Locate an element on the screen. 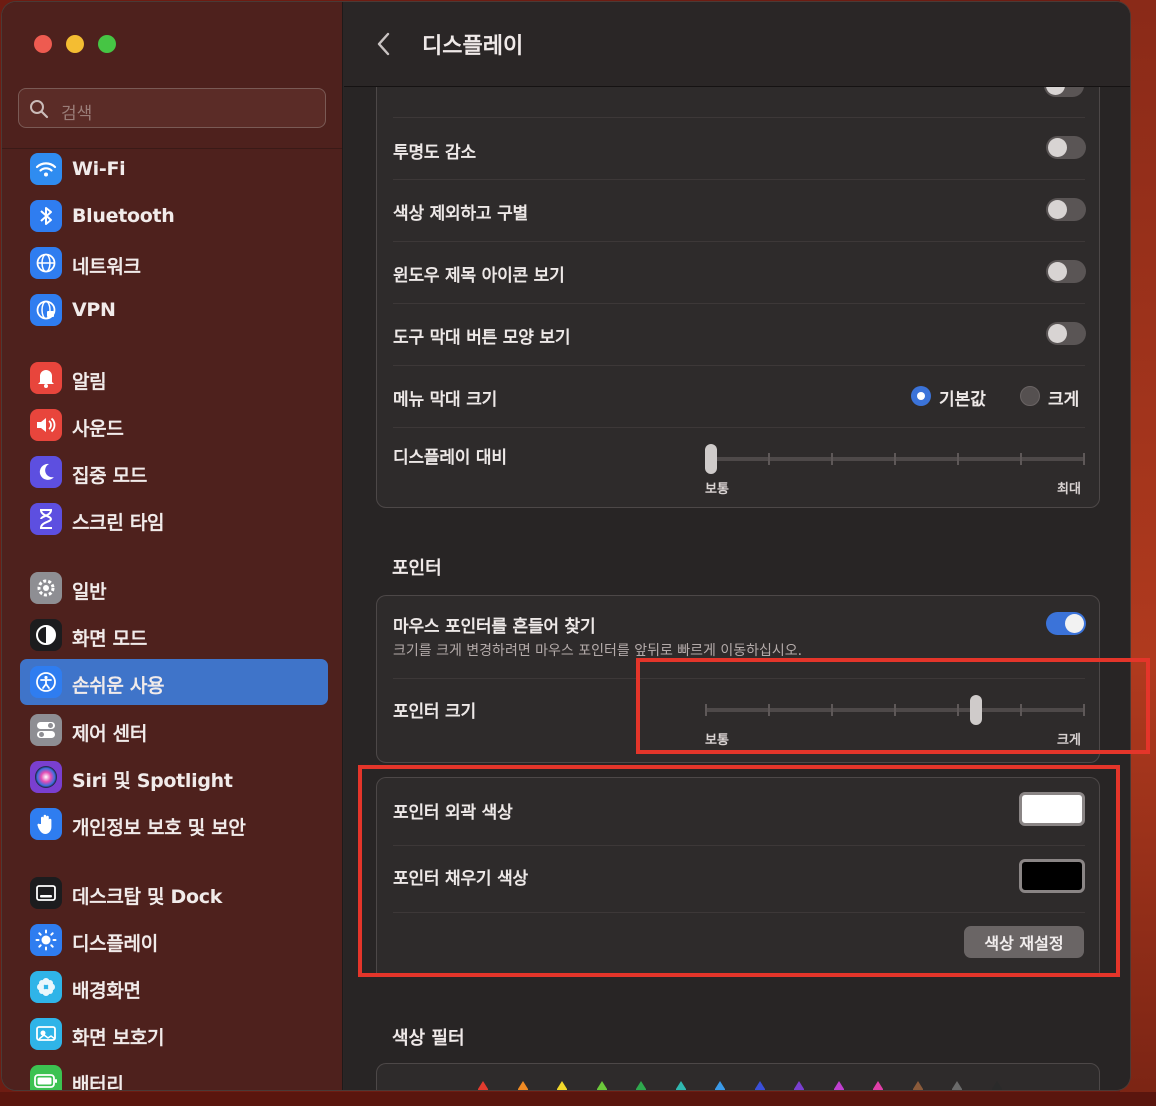  contrast-min-label: 보통 is located at coordinates (717, 489).